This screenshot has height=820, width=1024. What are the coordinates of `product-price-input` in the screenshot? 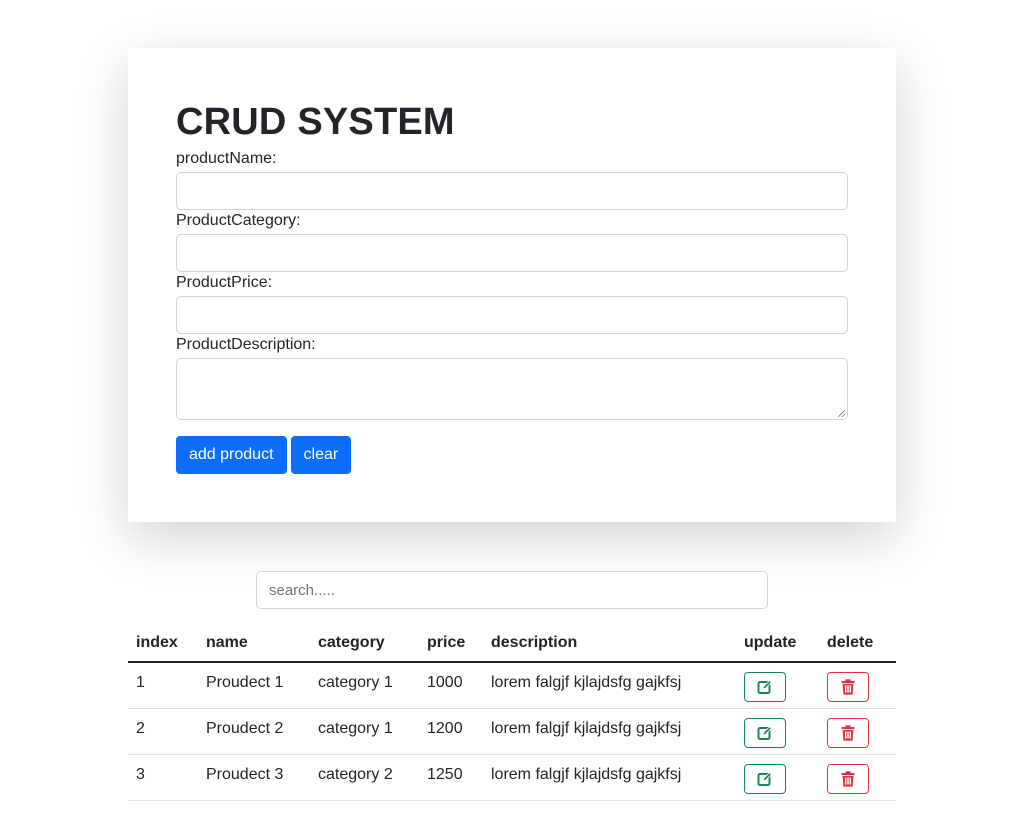 It's located at (512, 315).